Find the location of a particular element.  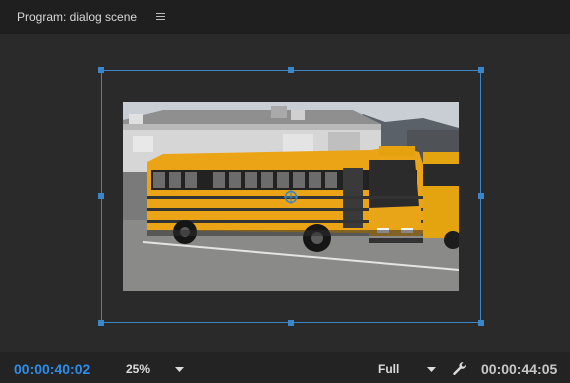

hamburger-menu-icon is located at coordinates (160, 16).